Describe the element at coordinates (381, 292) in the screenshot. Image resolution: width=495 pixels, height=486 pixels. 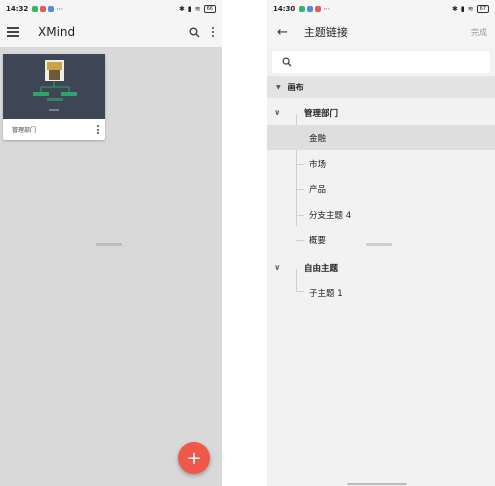
I see `topic-item-subtopic-1: 子主题 1` at that location.